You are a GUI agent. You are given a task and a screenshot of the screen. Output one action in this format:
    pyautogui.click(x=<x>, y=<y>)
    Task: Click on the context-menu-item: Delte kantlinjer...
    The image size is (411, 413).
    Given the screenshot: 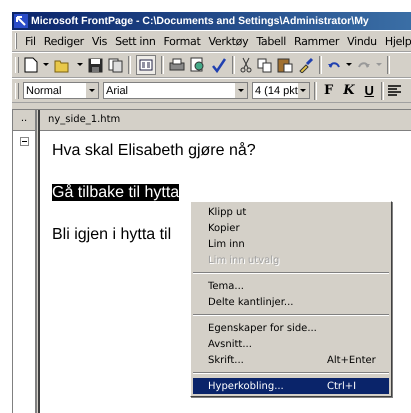 What is the action you would take?
    pyautogui.click(x=291, y=302)
    